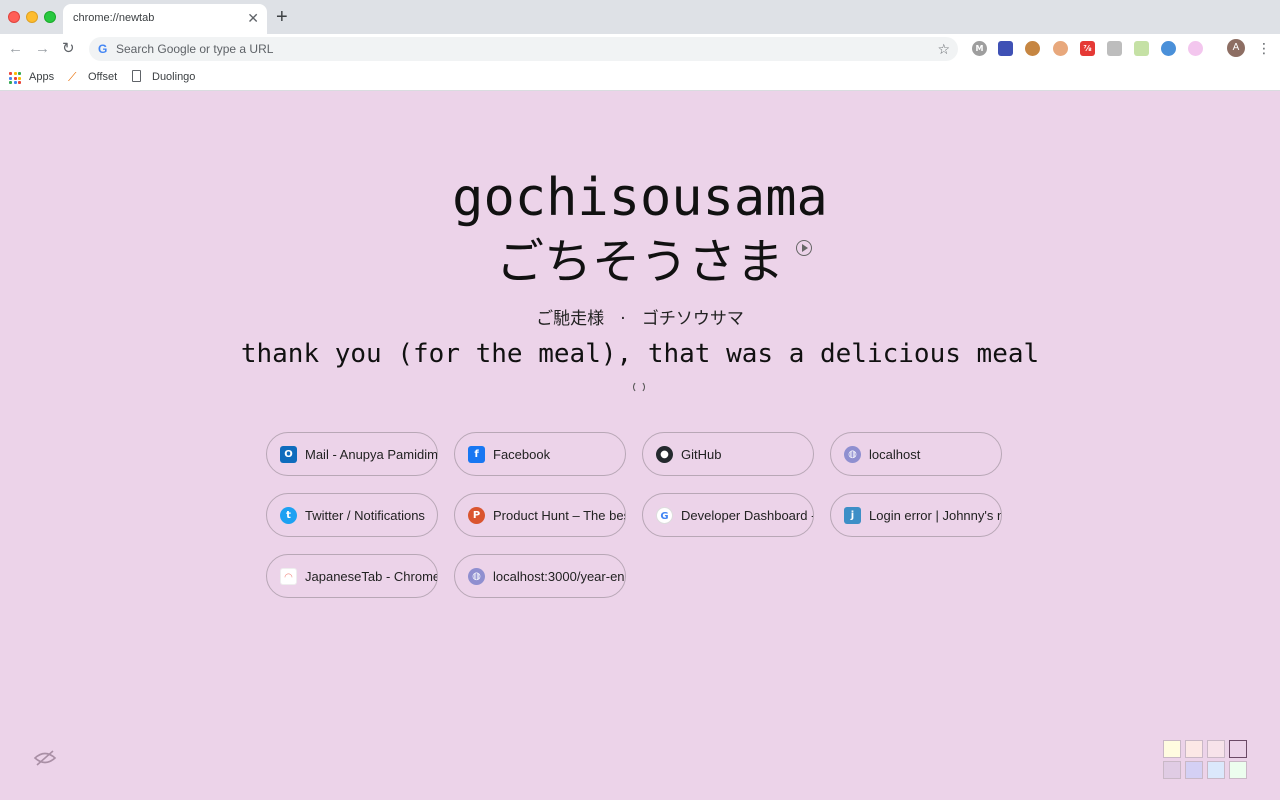 This screenshot has width=1280, height=800. I want to click on word-readings: ご馳走様 · ゴチソウサマ, so click(640, 319).